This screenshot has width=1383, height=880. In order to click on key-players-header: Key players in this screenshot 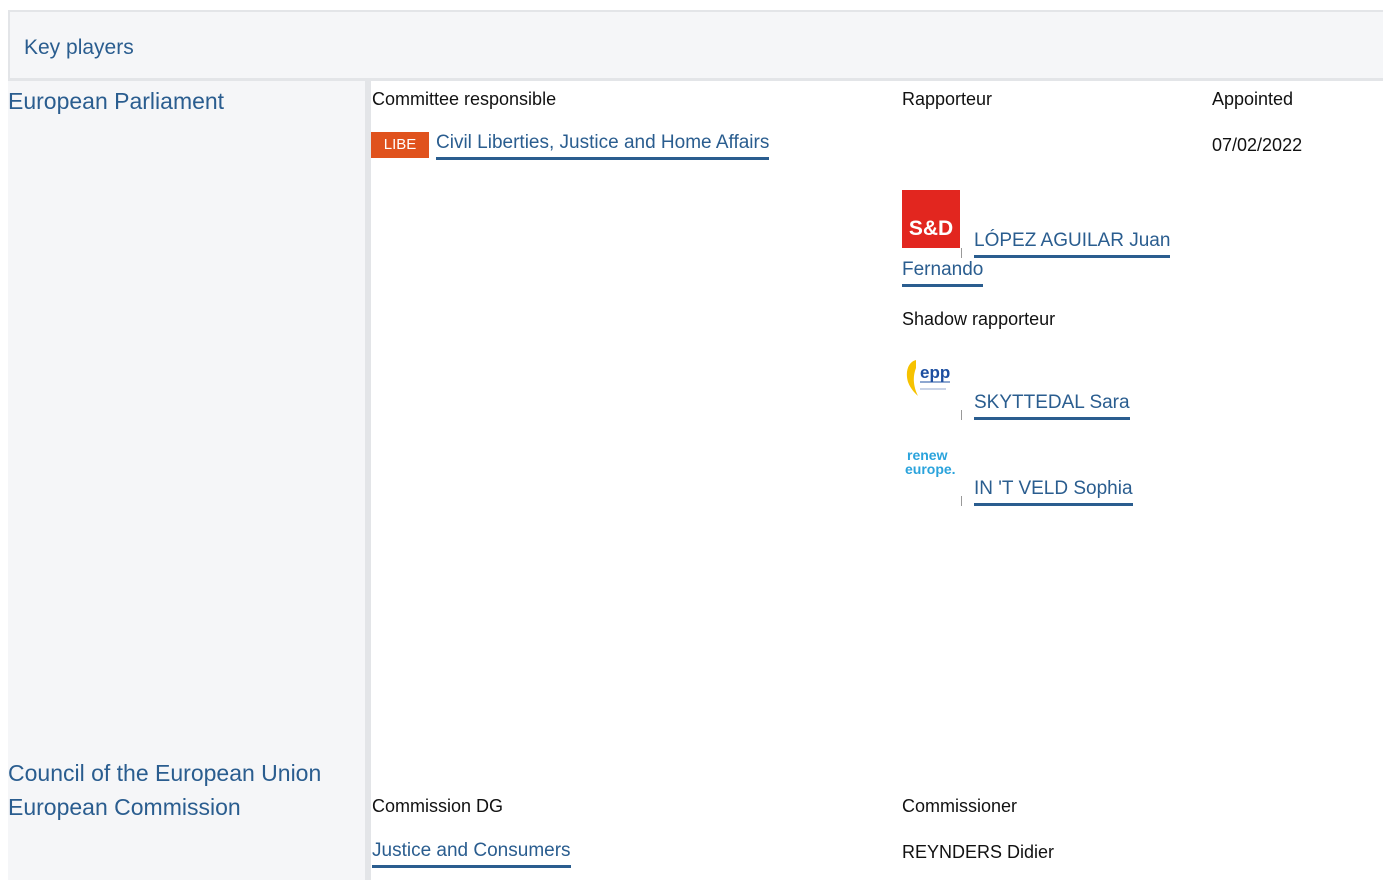, I will do `click(695, 45)`.